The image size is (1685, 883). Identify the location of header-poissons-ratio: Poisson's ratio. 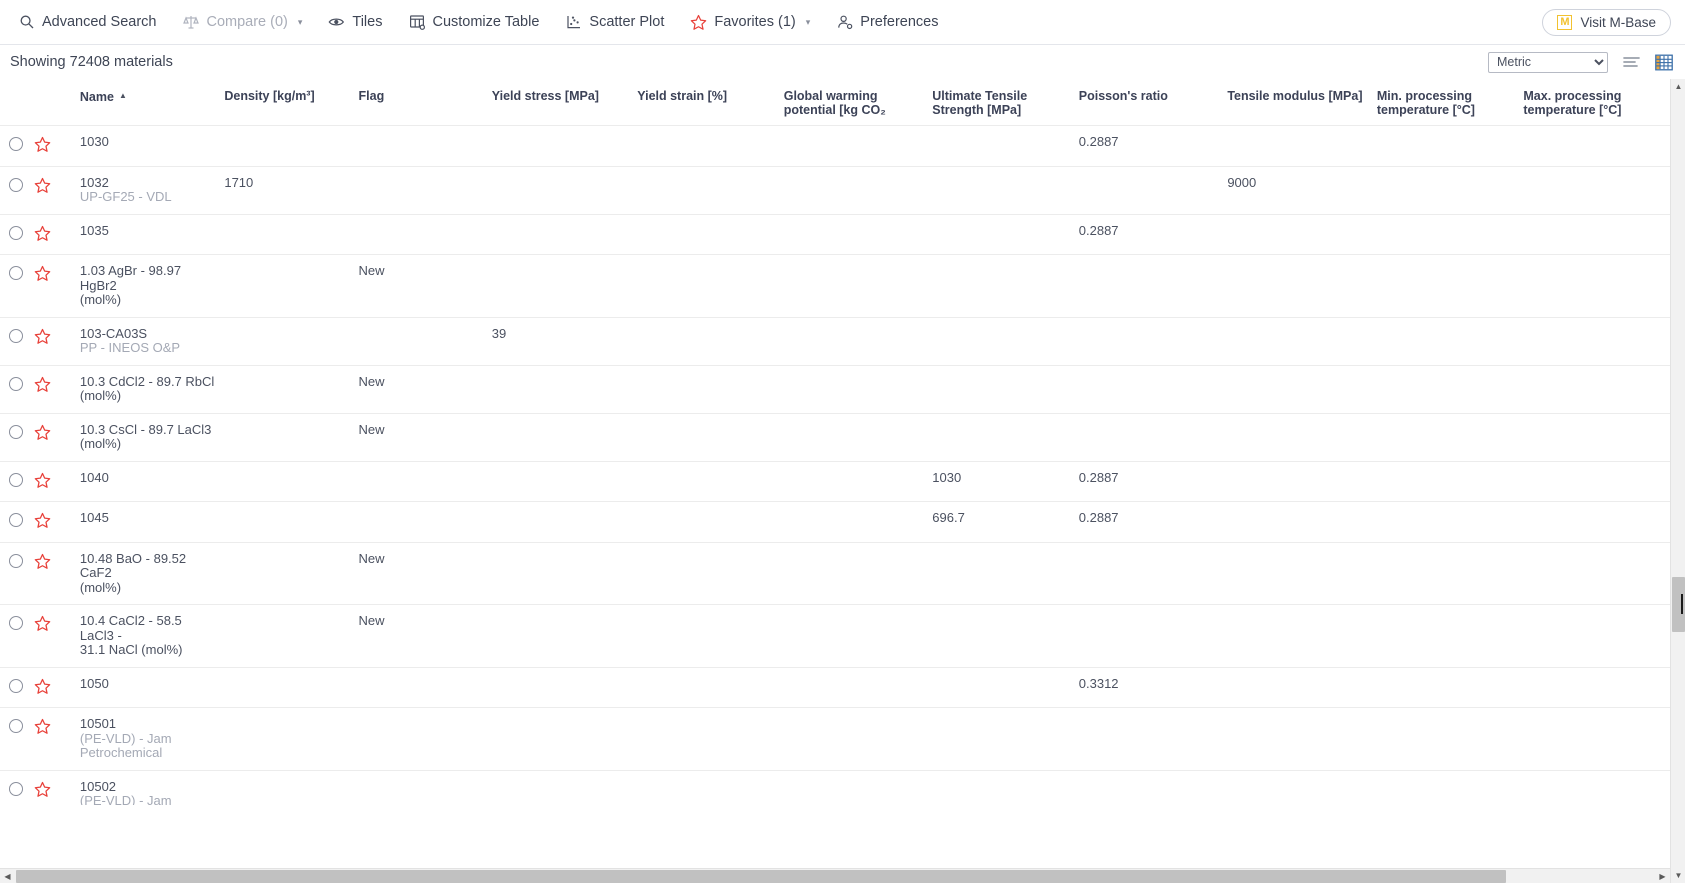
(1153, 102).